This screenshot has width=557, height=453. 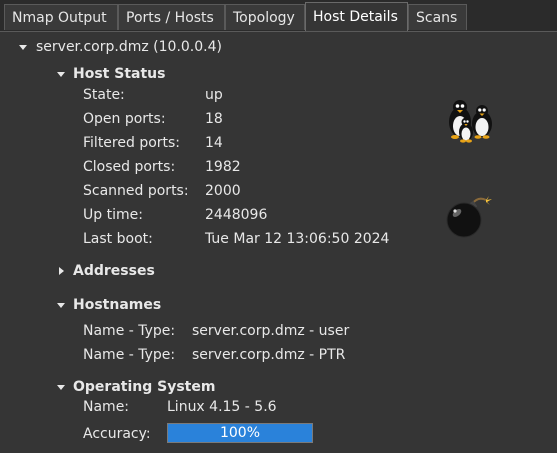 What do you see at coordinates (471, 122) in the screenshot?
I see `linux-penguins-icon` at bounding box center [471, 122].